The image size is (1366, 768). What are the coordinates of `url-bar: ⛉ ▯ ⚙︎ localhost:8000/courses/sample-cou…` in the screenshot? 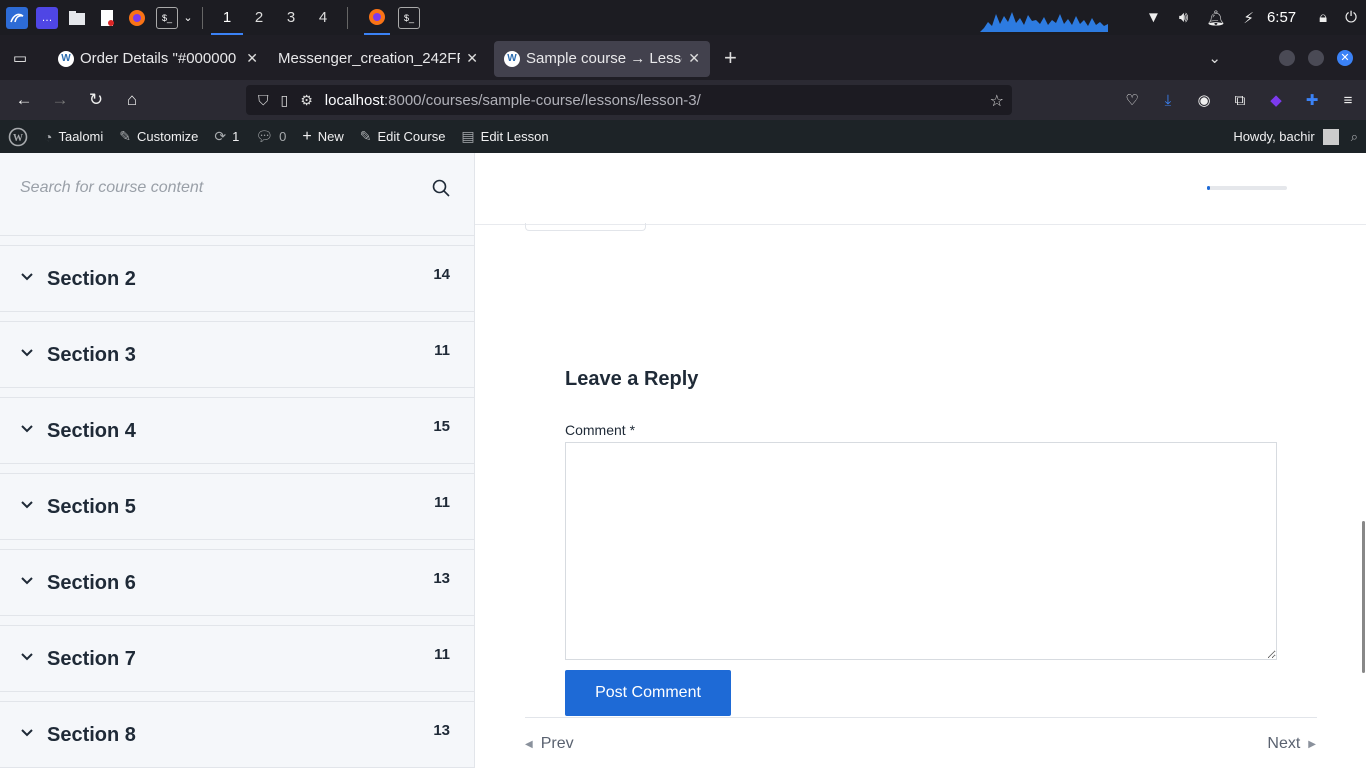 It's located at (629, 100).